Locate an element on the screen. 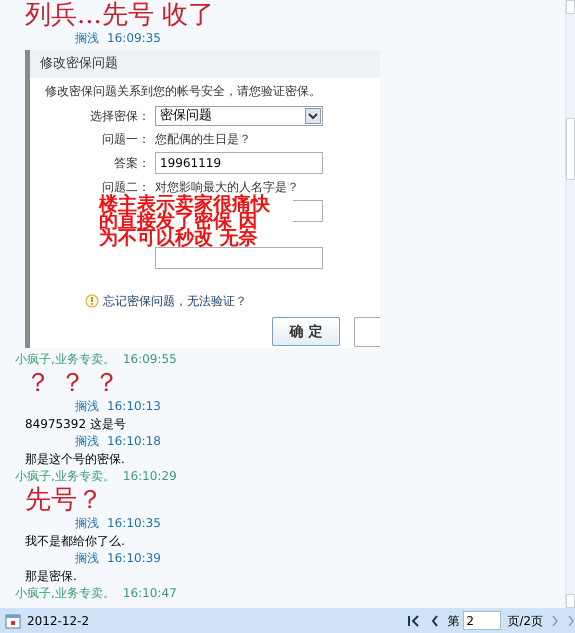  annotation-text: 楼主表示卖家很痛快 的直接发了密保 因 为不可以秒改 无奈 is located at coordinates (184, 221).